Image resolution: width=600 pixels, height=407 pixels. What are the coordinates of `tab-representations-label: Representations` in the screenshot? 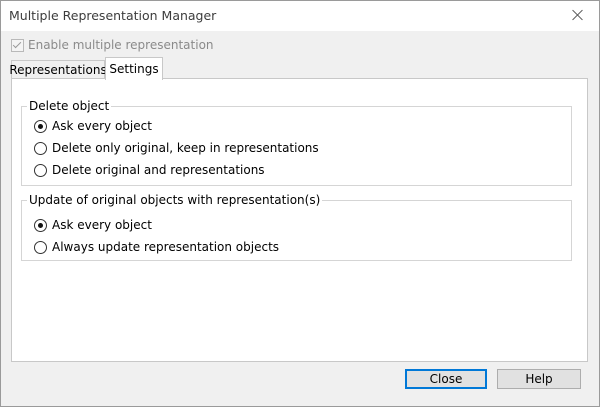 It's located at (58, 70).